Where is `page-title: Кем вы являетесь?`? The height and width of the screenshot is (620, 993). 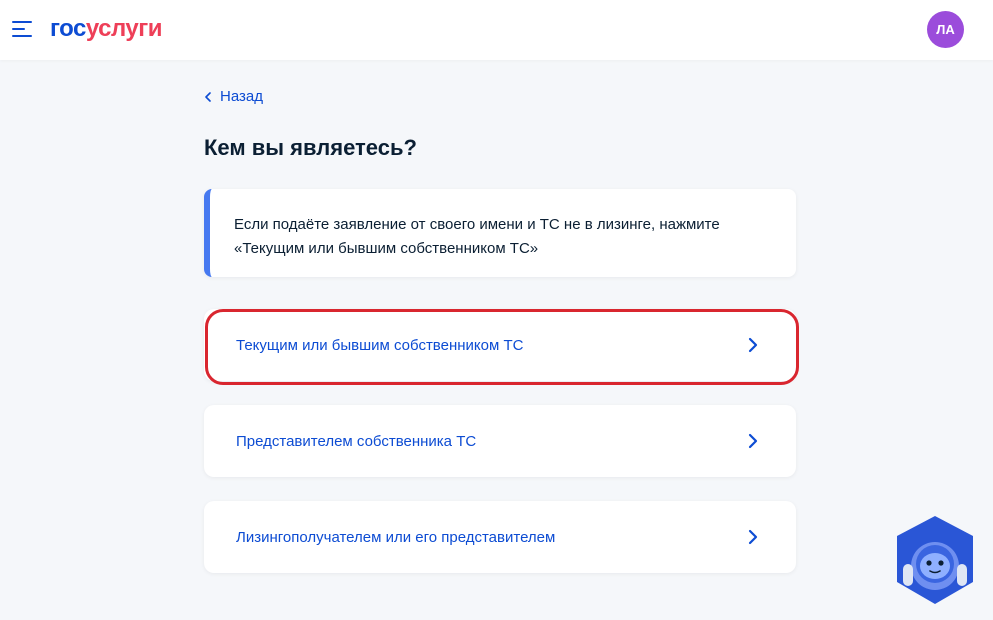 page-title: Кем вы являетесь? is located at coordinates (310, 147).